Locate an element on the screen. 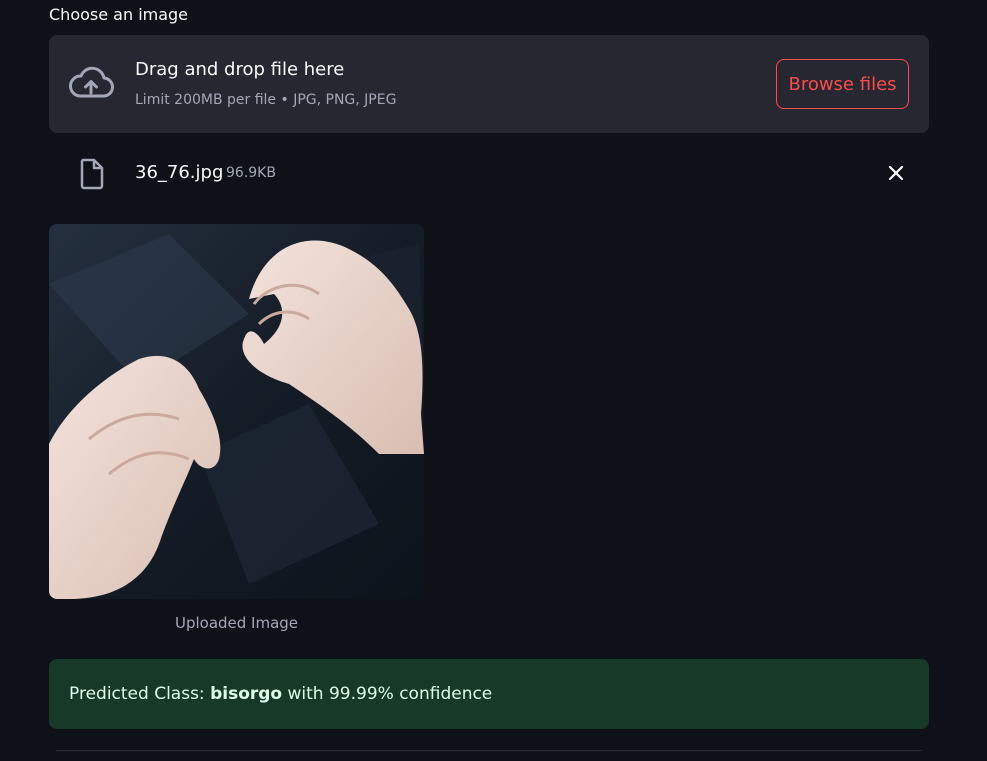  uploader-label: Choose an image is located at coordinates (119, 14).